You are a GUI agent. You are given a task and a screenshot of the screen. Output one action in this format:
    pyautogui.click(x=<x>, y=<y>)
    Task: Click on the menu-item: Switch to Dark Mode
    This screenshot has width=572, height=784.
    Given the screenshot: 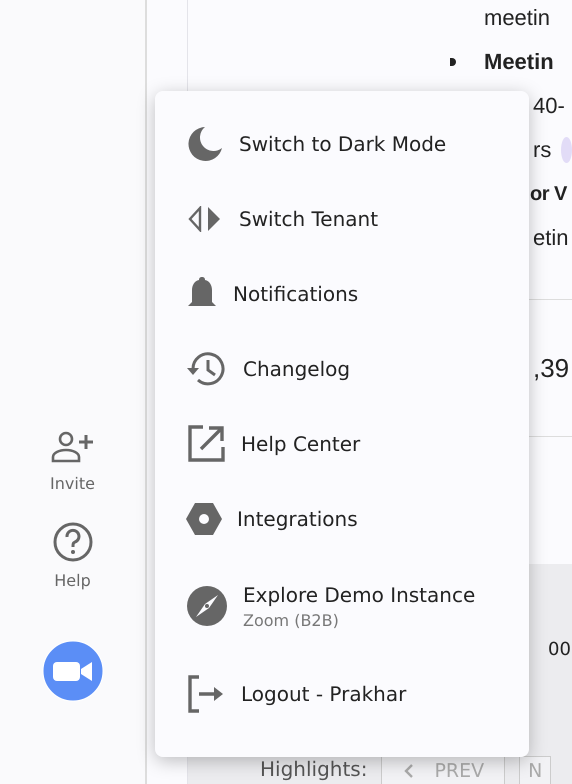 What is the action you would take?
    pyautogui.click(x=342, y=143)
    